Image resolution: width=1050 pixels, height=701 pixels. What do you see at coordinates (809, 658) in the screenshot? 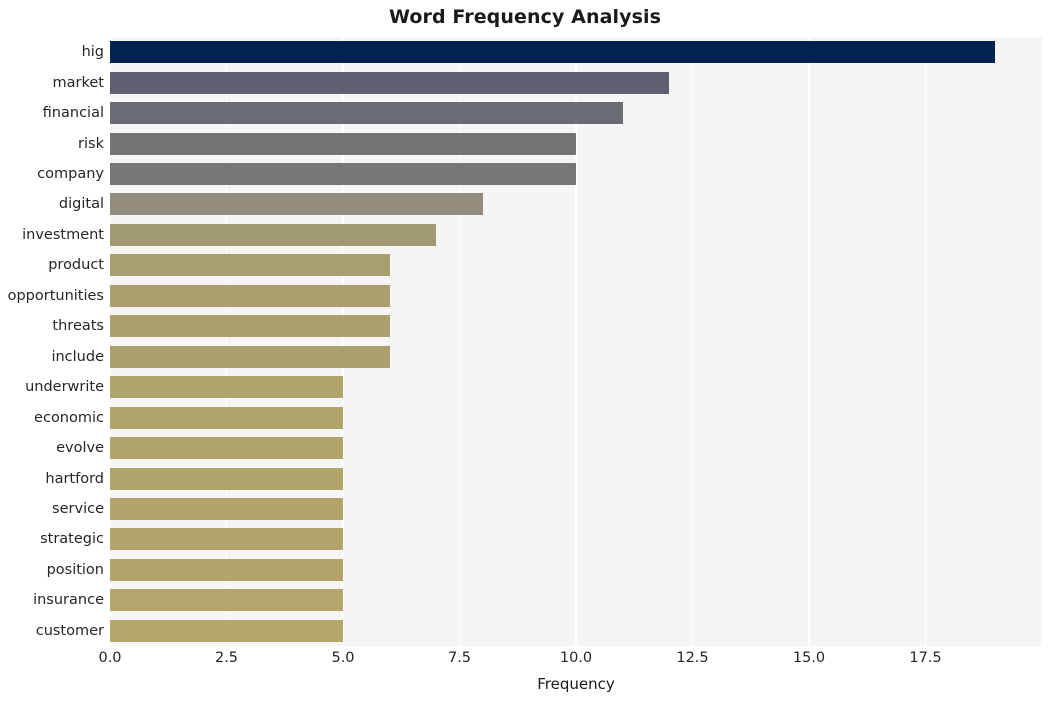
I see `x-axis-tick-label: 15.0` at bounding box center [809, 658].